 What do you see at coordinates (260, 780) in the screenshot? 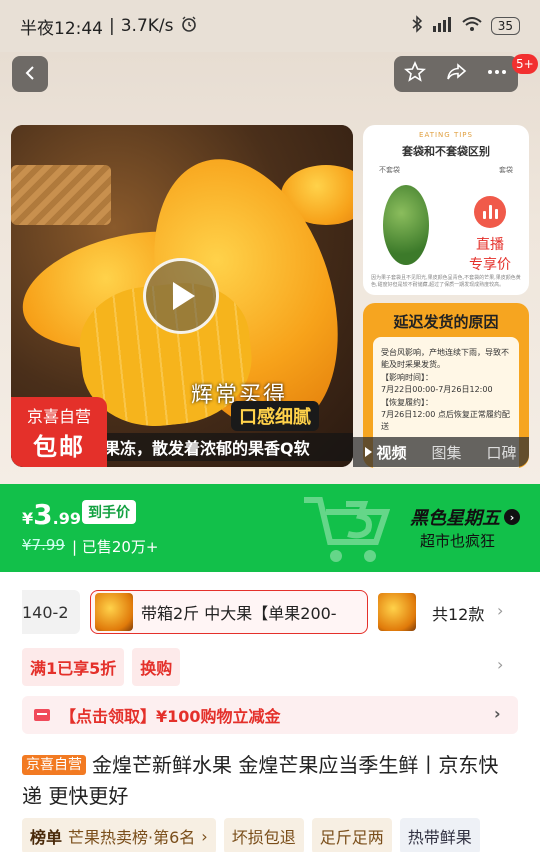
I see `product-title-text: 金煌芒新鲜水果 金煌芒果应当季生鲜丨京东快递 更快更好` at bounding box center [260, 780].